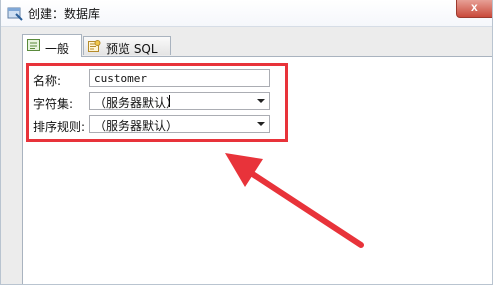 The width and height of the screenshot is (493, 285). I want to click on close-button: x, so click(474, 9).